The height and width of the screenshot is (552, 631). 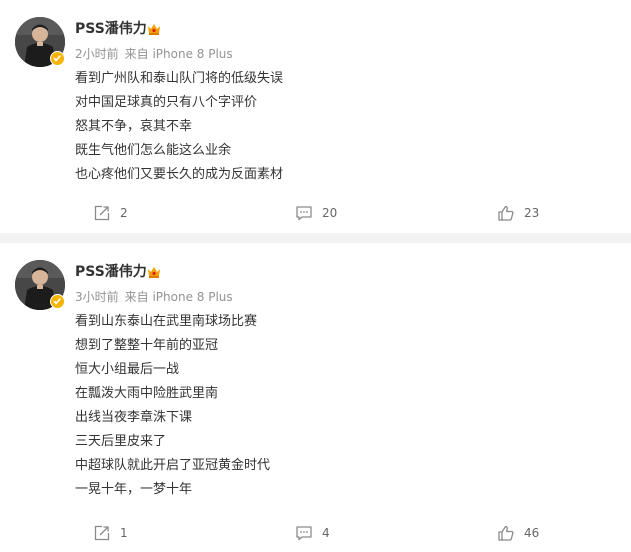 What do you see at coordinates (121, 441) in the screenshot?
I see `content-line: 三天后里皮来了` at bounding box center [121, 441].